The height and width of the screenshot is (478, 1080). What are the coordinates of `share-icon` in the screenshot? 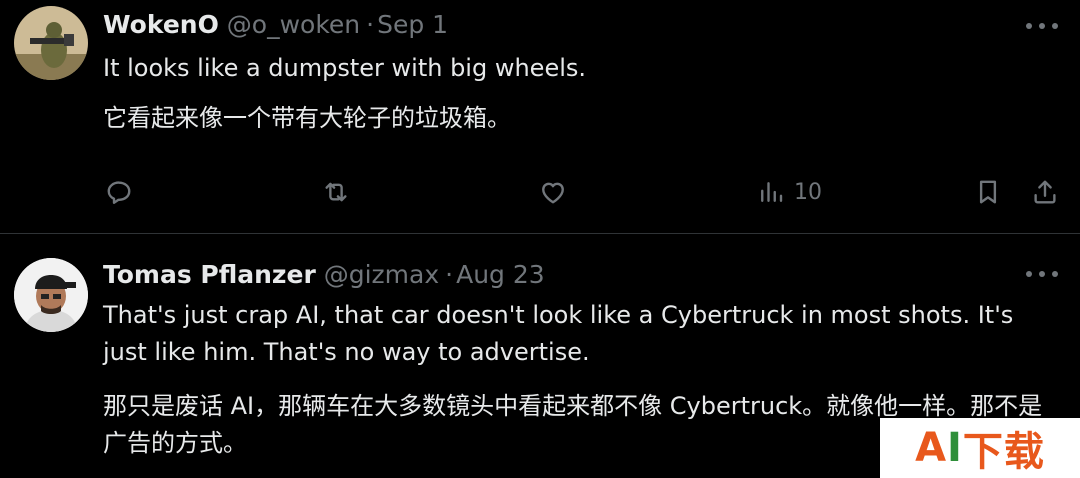 It's located at (1045, 192).